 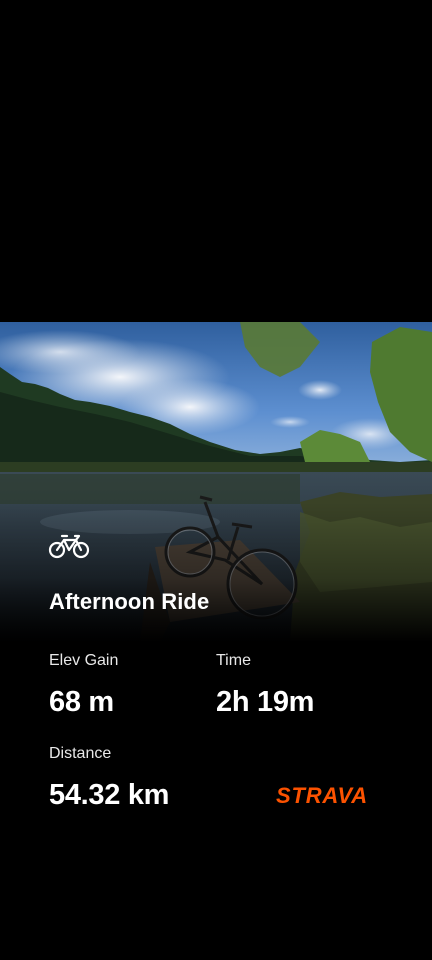 I want to click on elev-gain-value: 68 m, so click(x=81, y=702).